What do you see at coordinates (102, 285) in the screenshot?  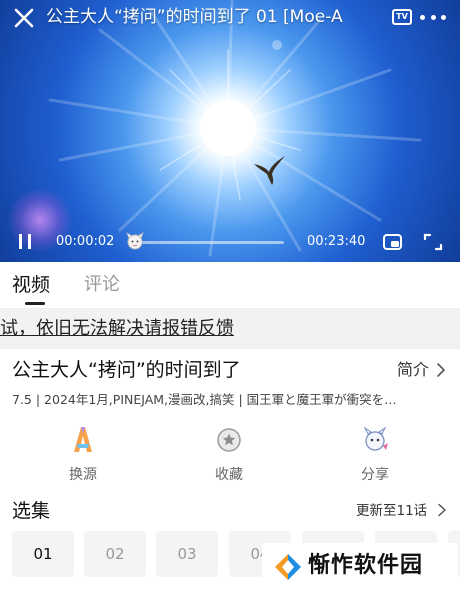 I see `tab-comments: 评论` at bounding box center [102, 285].